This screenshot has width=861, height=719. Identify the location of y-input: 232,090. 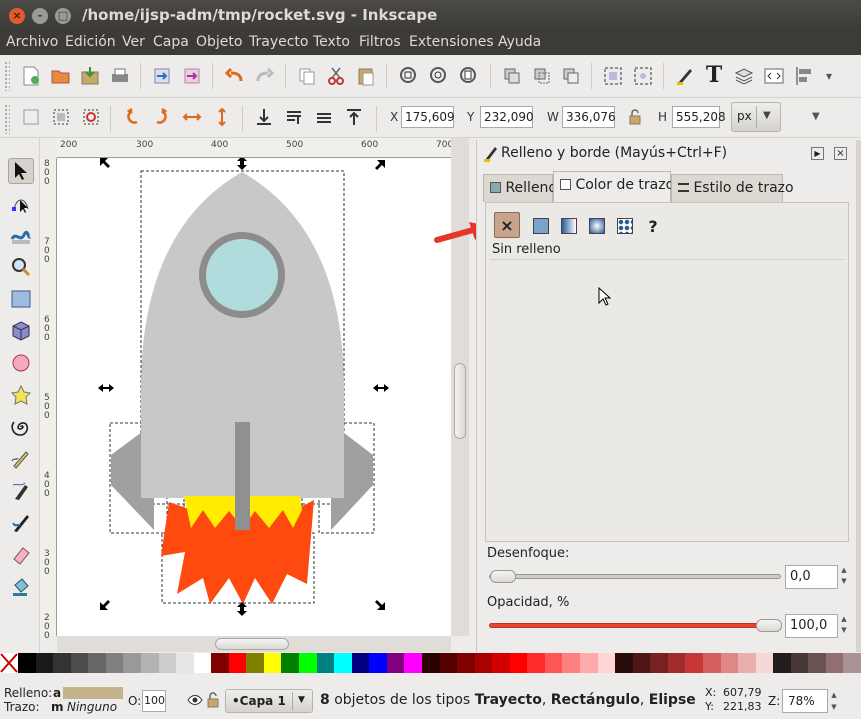
(507, 117).